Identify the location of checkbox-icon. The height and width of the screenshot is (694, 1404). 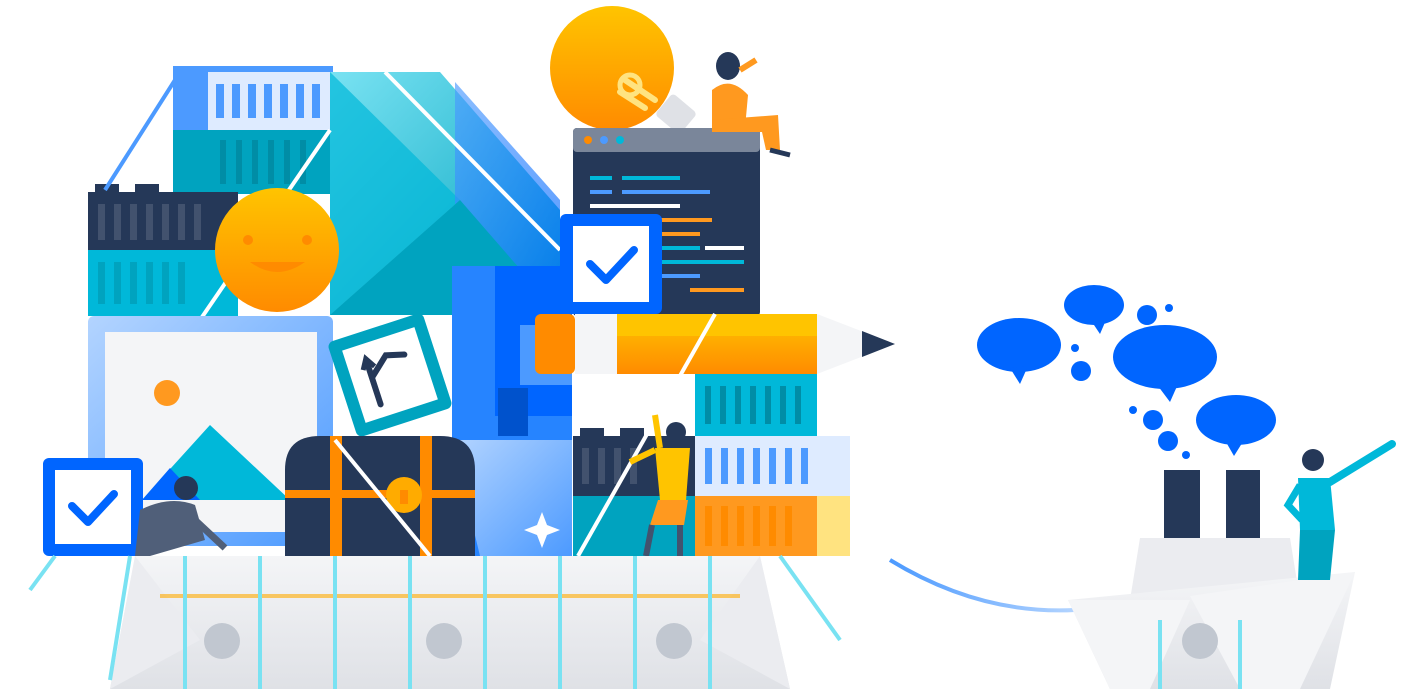
(611, 264).